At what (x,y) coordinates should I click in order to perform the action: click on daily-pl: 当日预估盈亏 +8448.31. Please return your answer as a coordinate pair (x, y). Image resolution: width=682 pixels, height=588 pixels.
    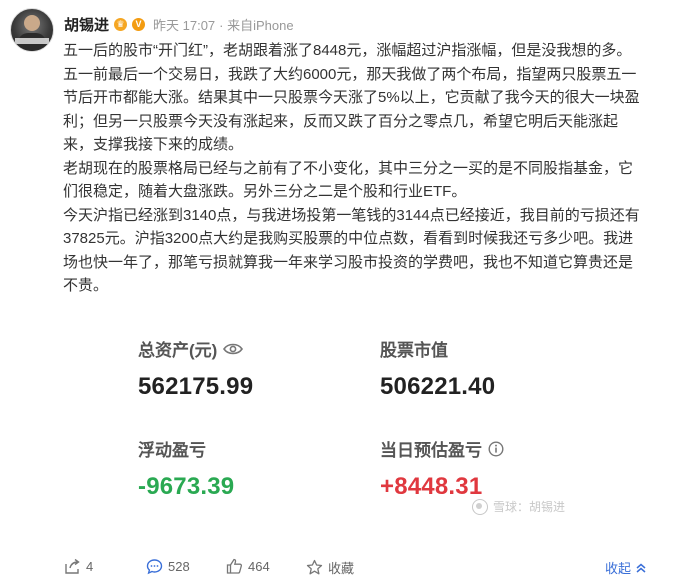
    Looking at the image, I should click on (442, 468).